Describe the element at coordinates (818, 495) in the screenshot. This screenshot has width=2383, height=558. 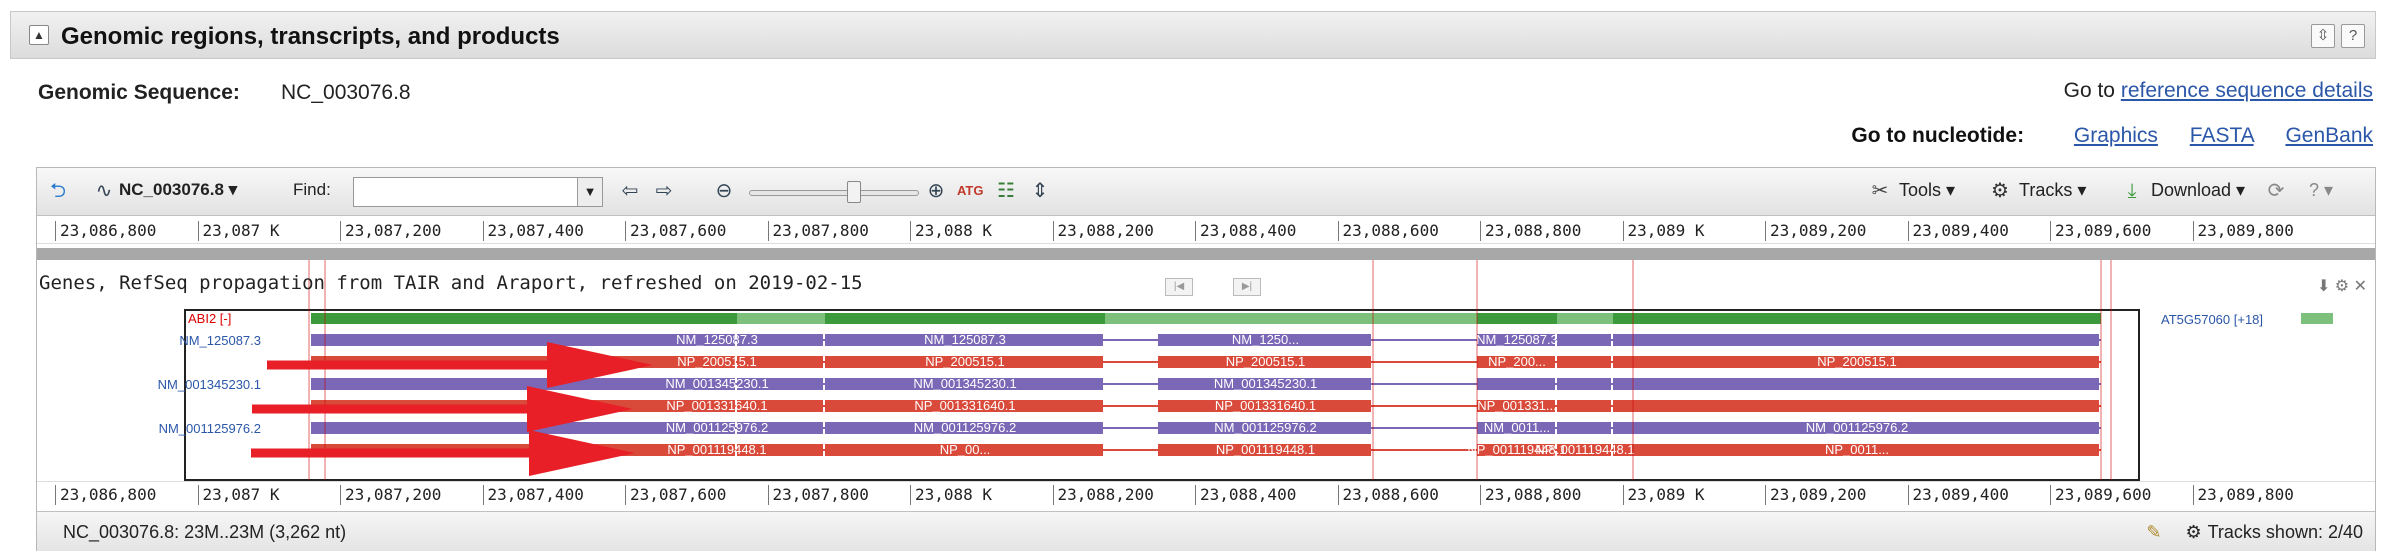
I see `ruler-tick-label: 23,087,800` at that location.